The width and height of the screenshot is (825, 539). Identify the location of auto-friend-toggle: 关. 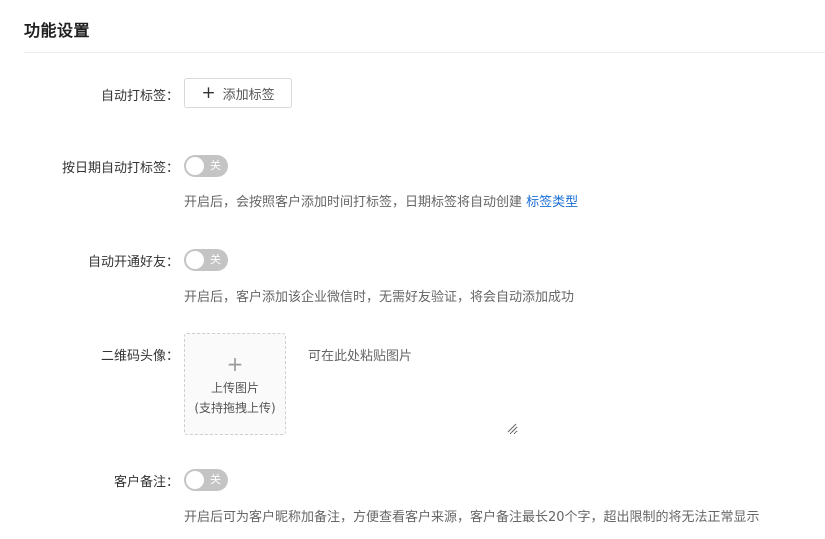
(206, 260).